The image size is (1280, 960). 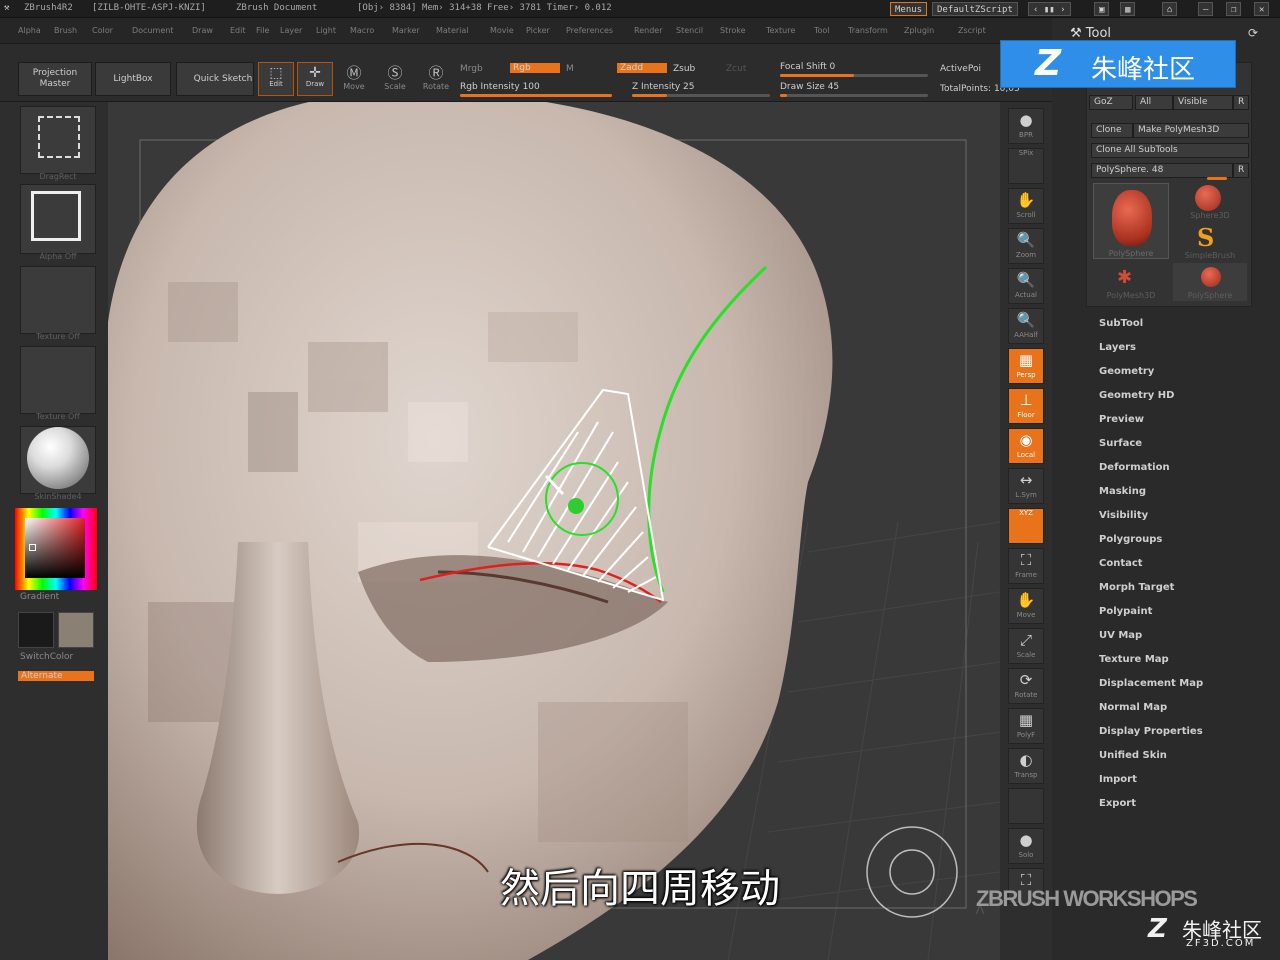 What do you see at coordinates (29, 30) in the screenshot?
I see `menu-alpha: Alpha` at bounding box center [29, 30].